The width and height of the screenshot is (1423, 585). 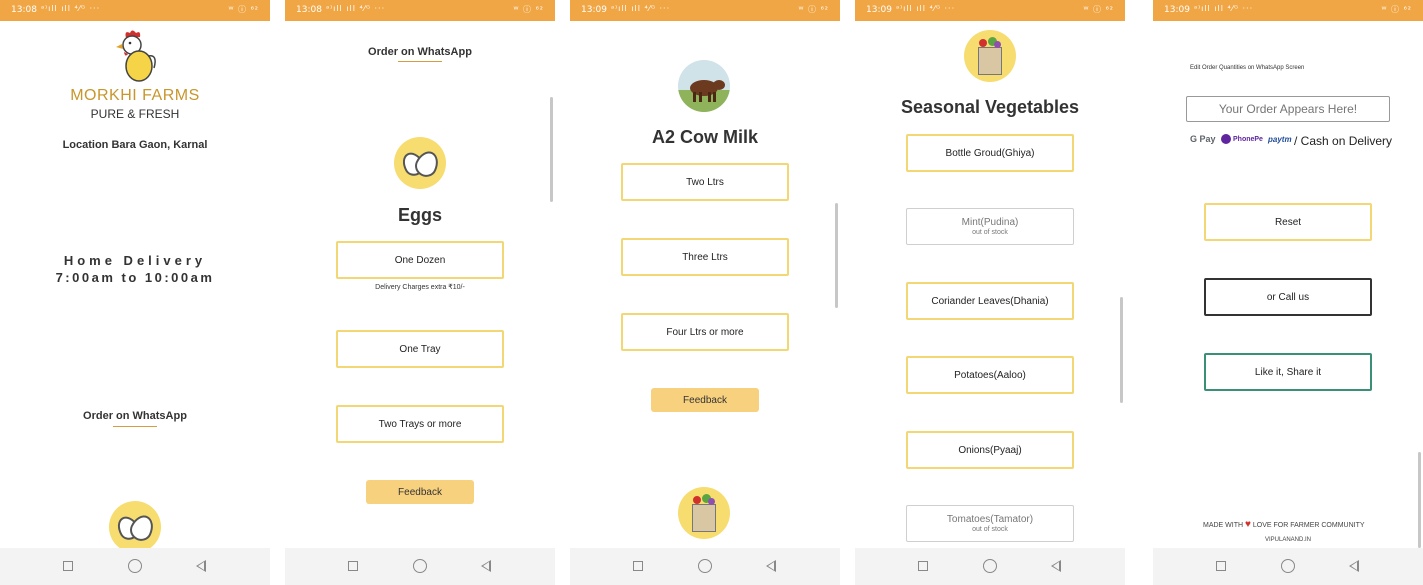 I want to click on share-button: Like it, Share it, so click(x=1288, y=372).